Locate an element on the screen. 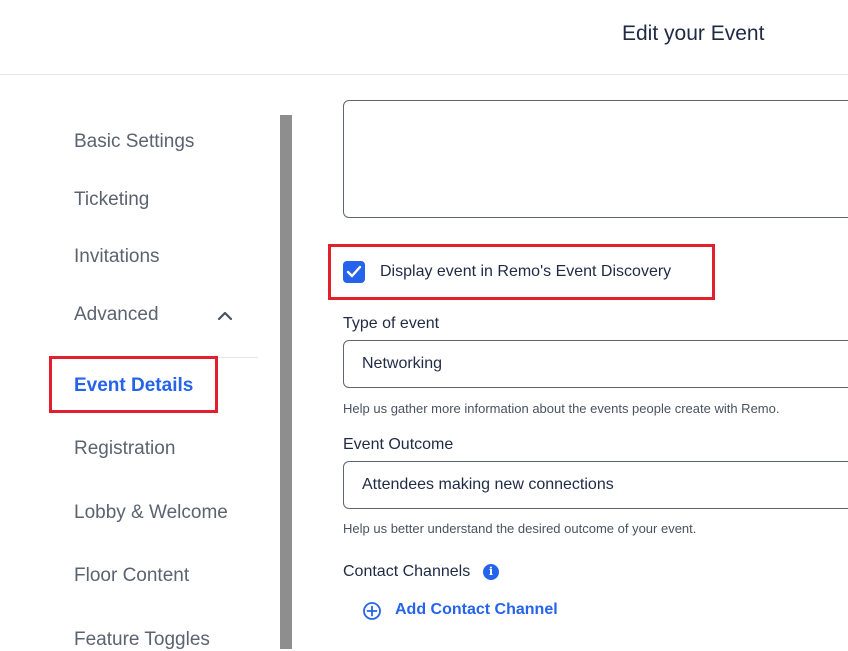 This screenshot has height=651, width=848. info-icon: i is located at coordinates (491, 572).